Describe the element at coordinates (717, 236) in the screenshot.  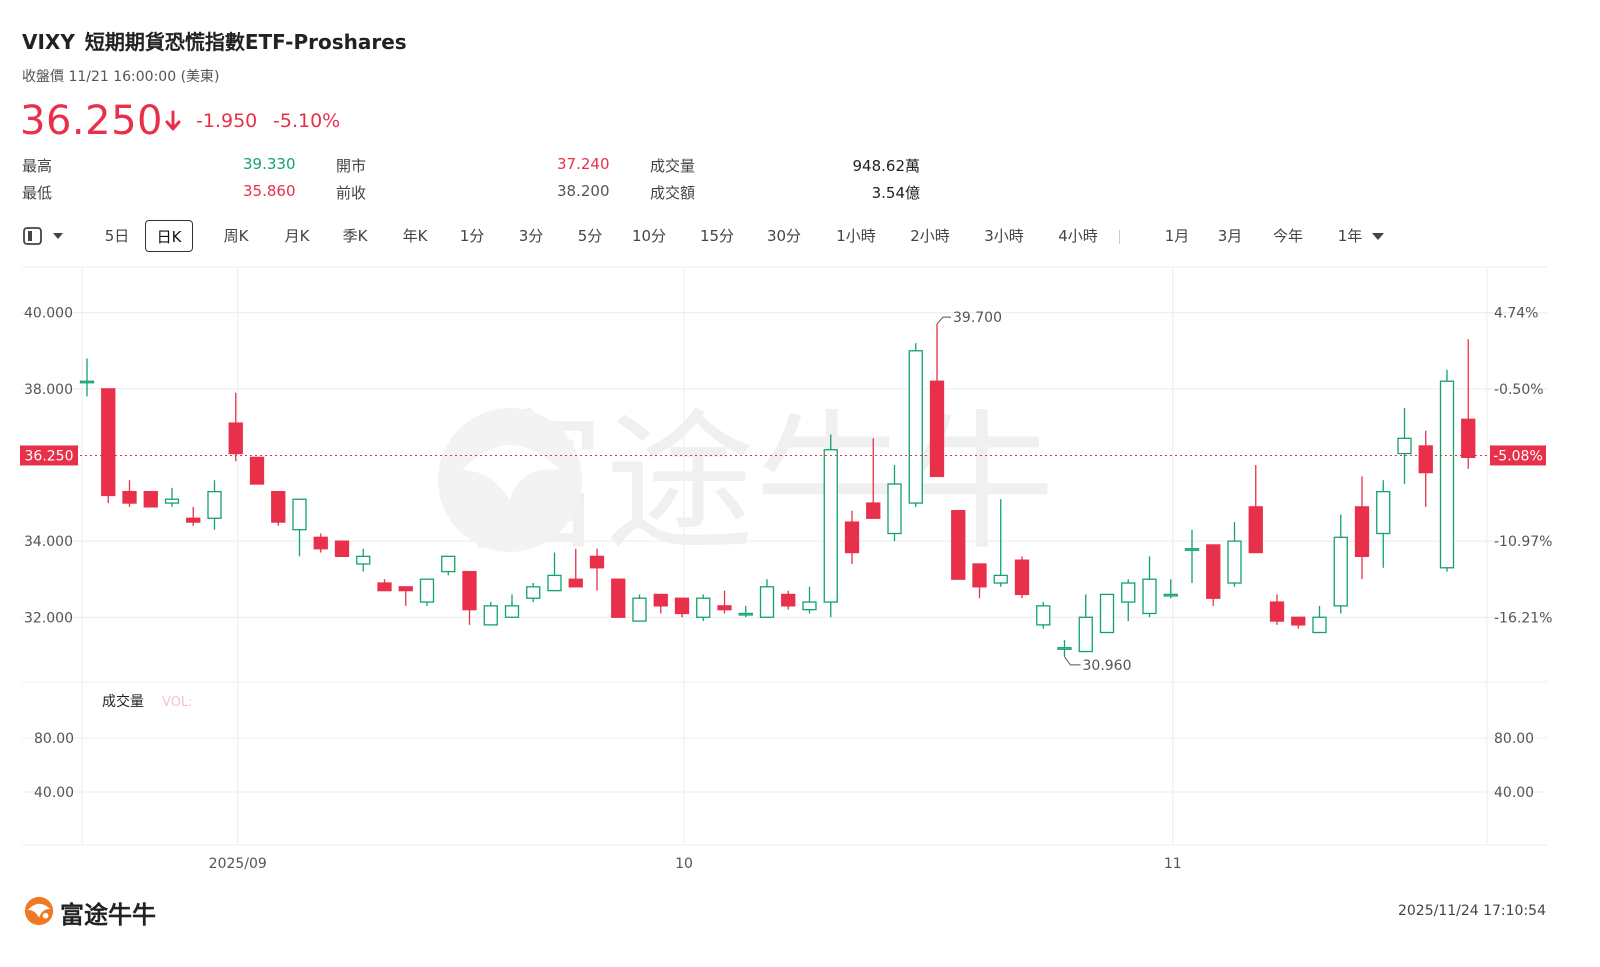
I see `period-tab-10: 15分` at that location.